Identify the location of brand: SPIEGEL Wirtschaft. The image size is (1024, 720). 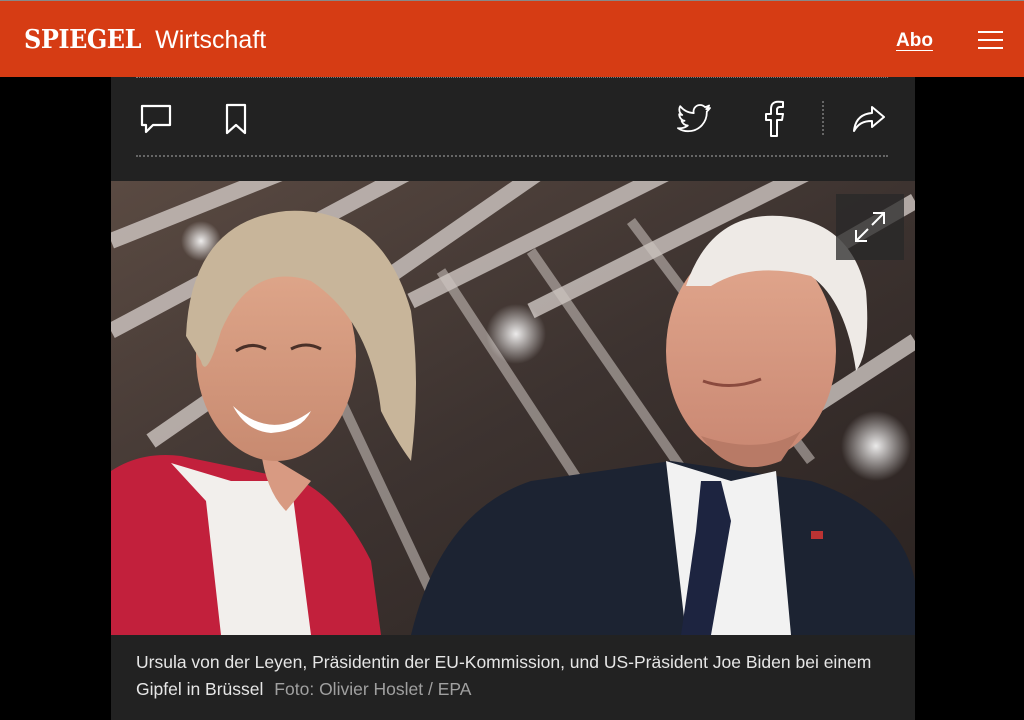
(145, 41).